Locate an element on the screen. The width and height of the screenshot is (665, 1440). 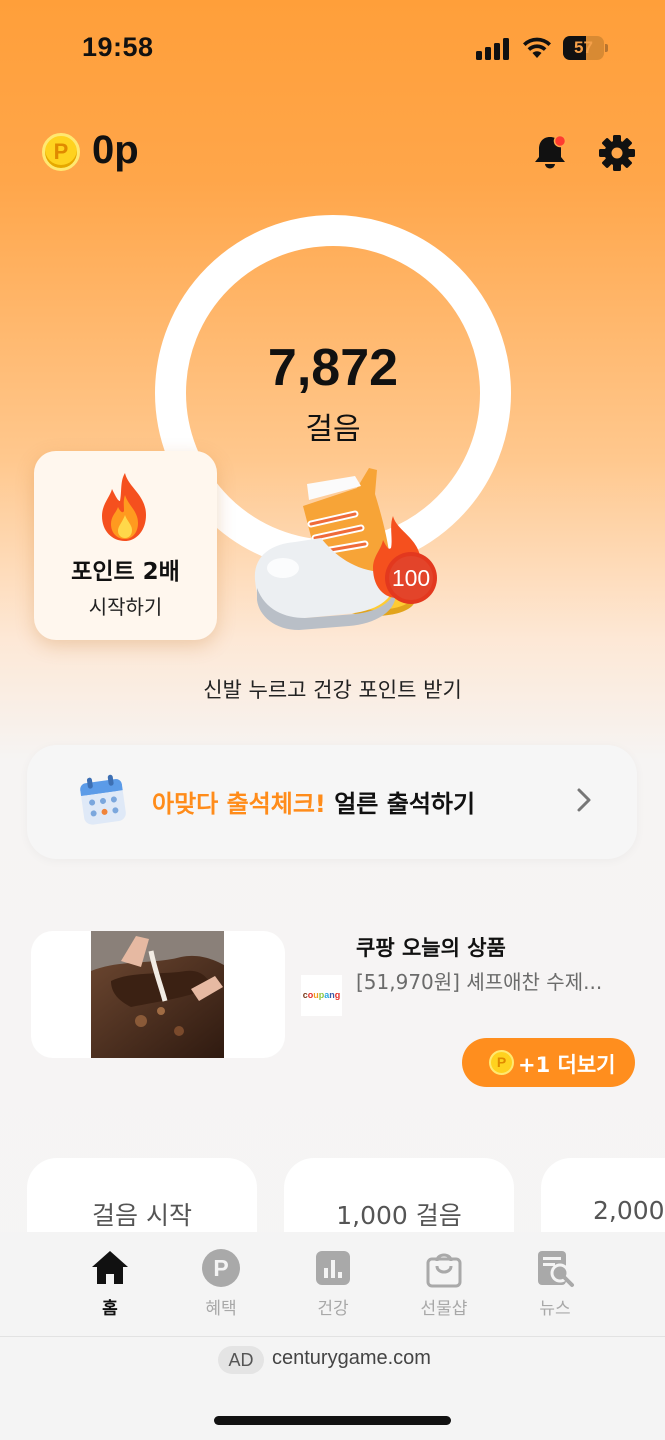
nav-gift-shop: 선물샵 is located at coordinates (444, 1284).